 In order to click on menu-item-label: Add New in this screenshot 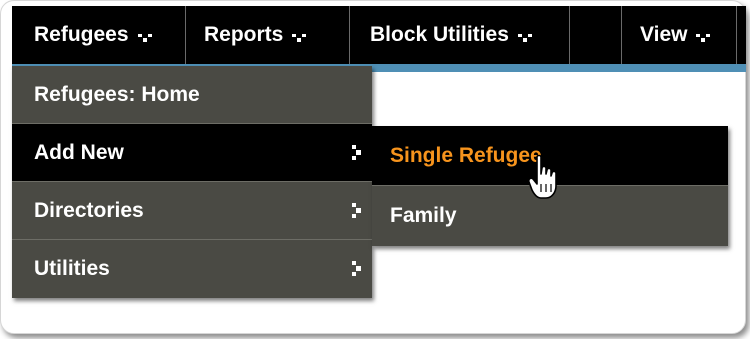, I will do `click(79, 152)`.